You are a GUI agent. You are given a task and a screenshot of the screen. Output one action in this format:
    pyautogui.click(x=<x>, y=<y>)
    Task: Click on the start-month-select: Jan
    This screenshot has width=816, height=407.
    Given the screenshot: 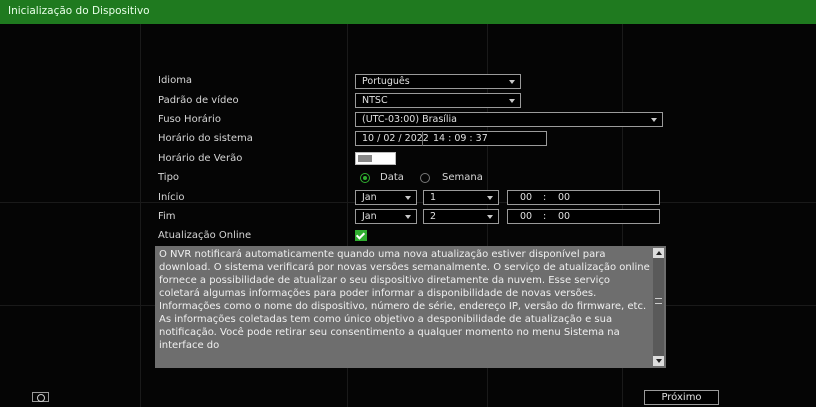 What is the action you would take?
    pyautogui.click(x=386, y=197)
    